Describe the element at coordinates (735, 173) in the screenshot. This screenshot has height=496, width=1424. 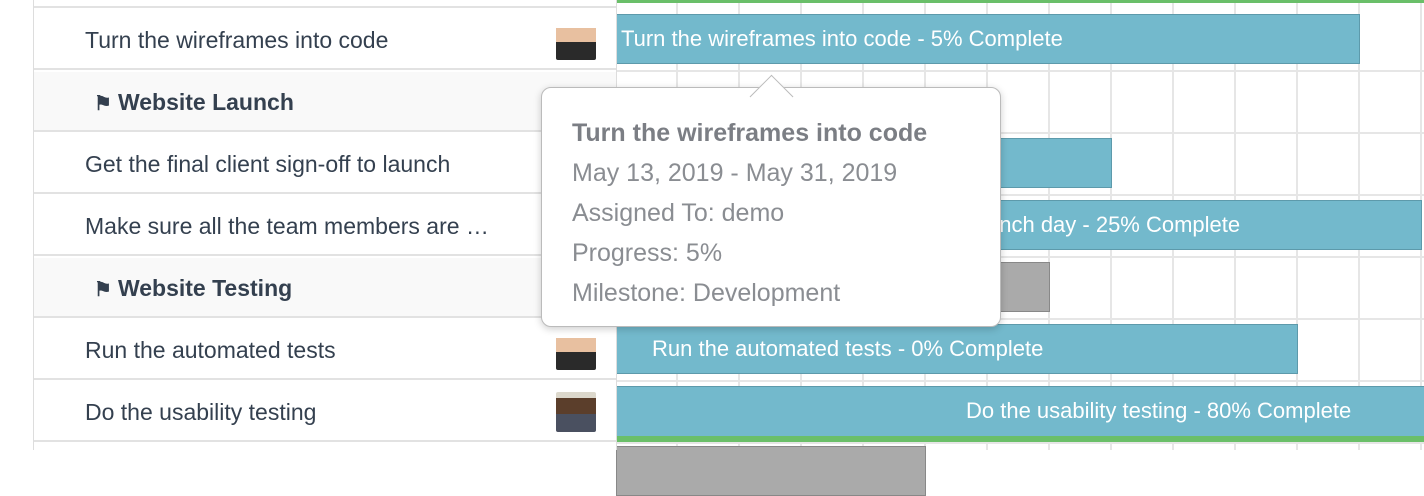
I see `tooltip-dates: May 13, 2019 - May 31, 2019` at that location.